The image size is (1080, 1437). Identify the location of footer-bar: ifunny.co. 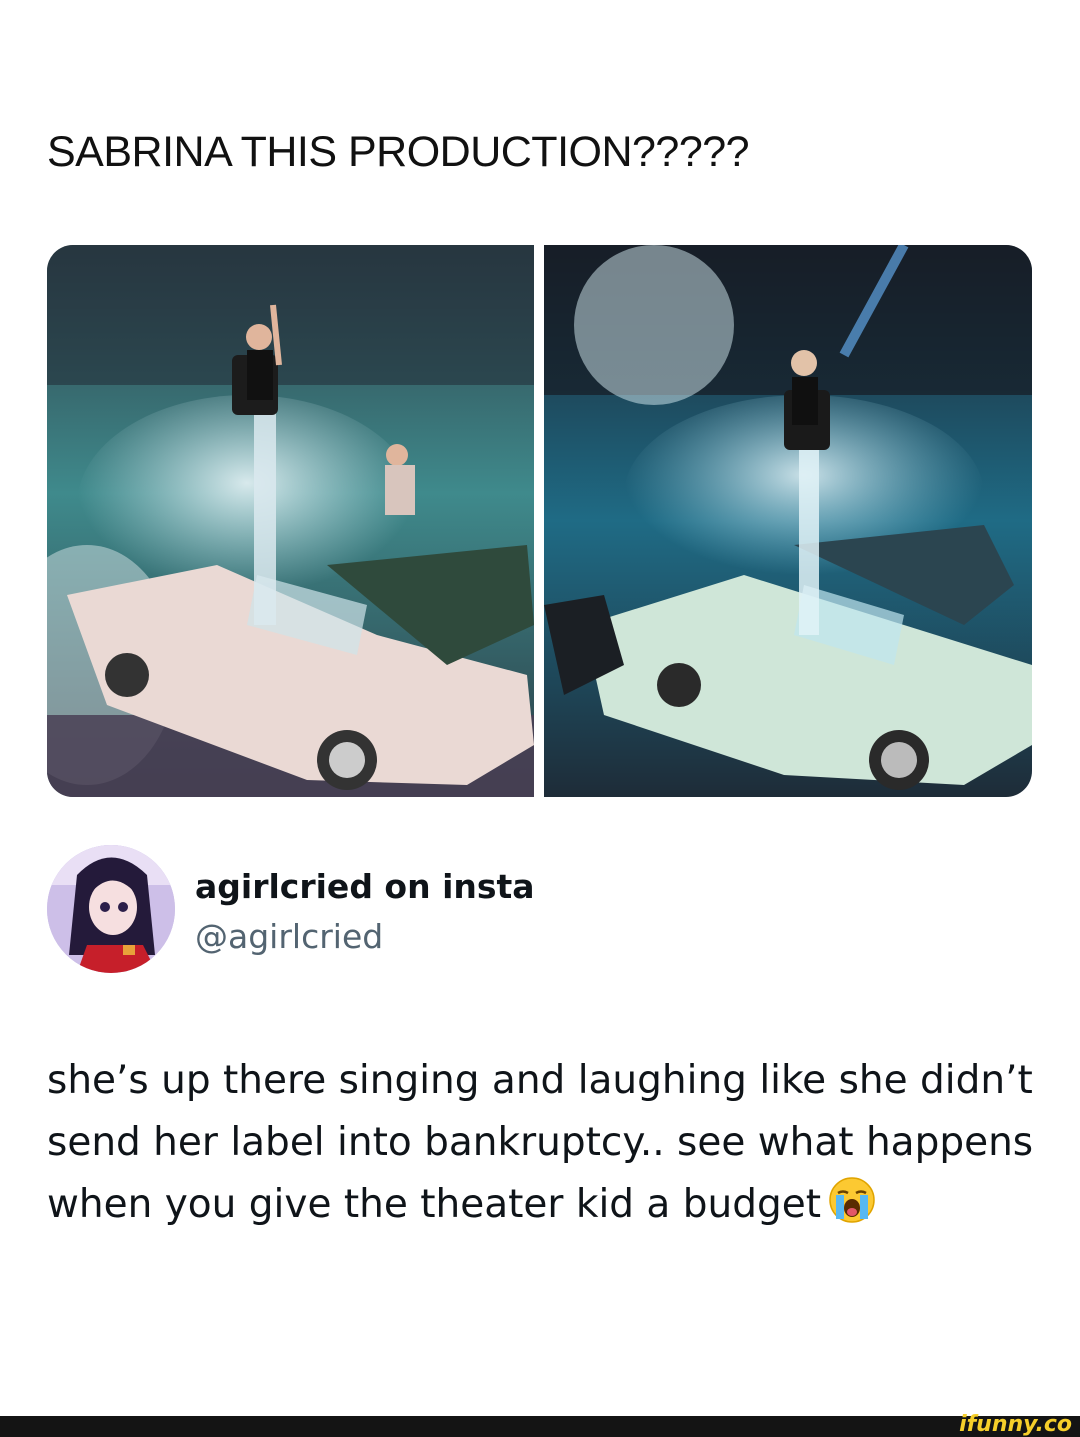
(540, 1424).